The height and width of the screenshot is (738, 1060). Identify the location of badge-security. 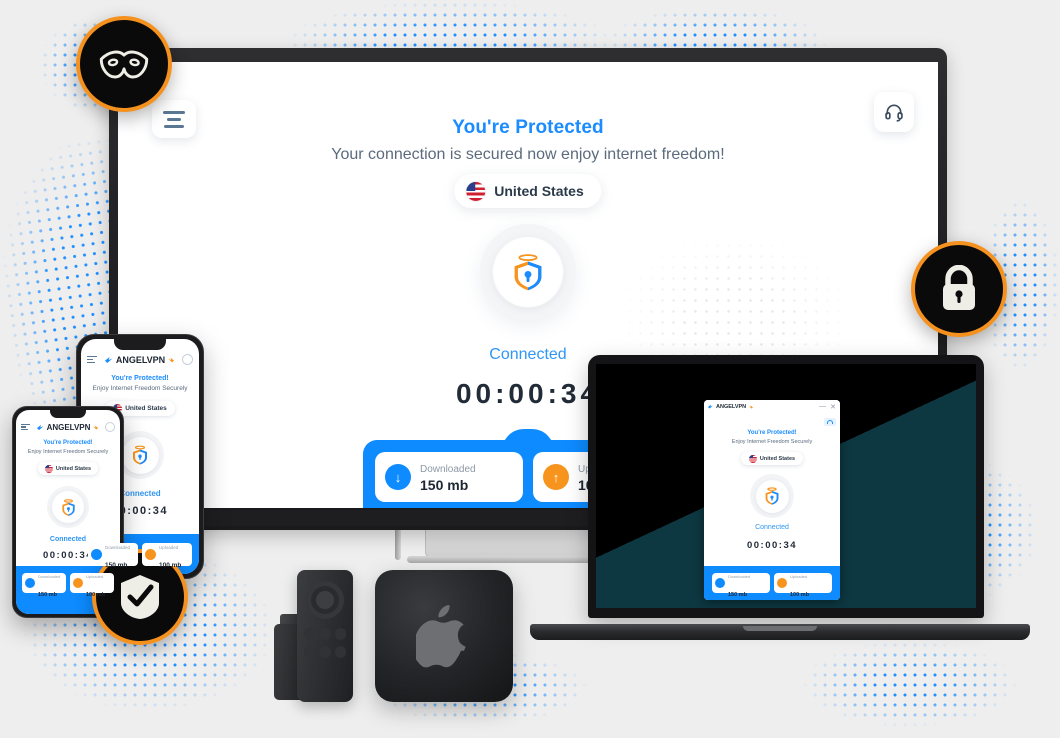
(959, 289).